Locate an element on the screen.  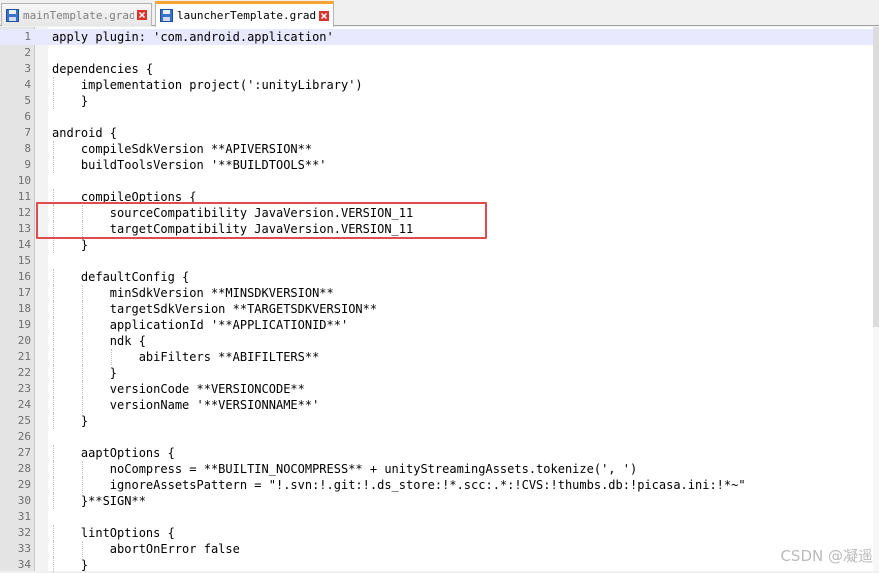
code-line: 10 is located at coordinates (439, 181).